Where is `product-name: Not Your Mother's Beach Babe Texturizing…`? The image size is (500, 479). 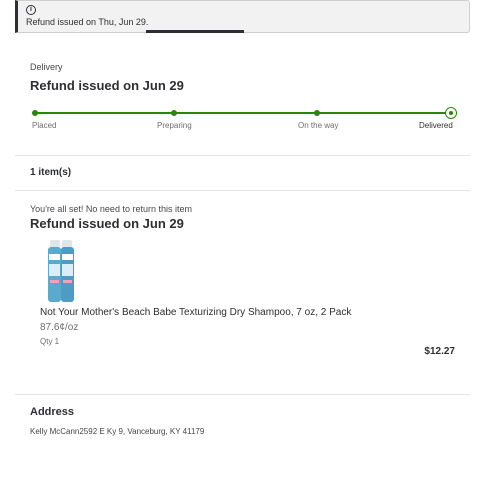
product-name: Not Your Mother's Beach Babe Texturizing… is located at coordinates (195, 312).